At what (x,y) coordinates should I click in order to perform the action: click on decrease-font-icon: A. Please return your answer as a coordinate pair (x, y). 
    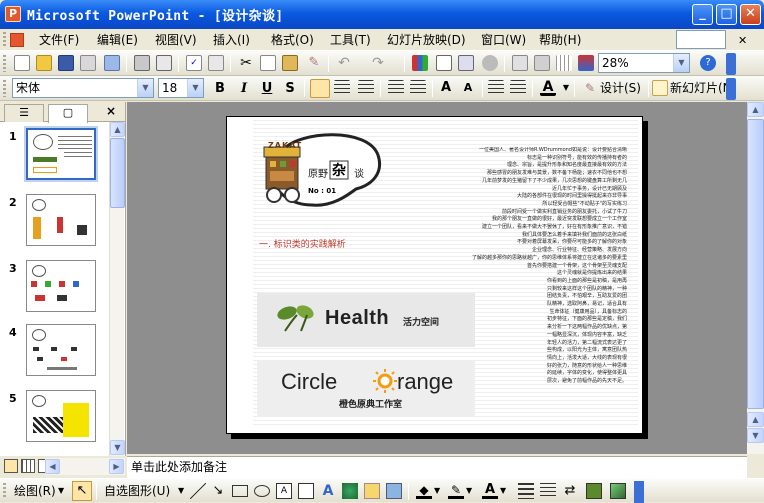
    Looking at the image, I should click on (468, 88).